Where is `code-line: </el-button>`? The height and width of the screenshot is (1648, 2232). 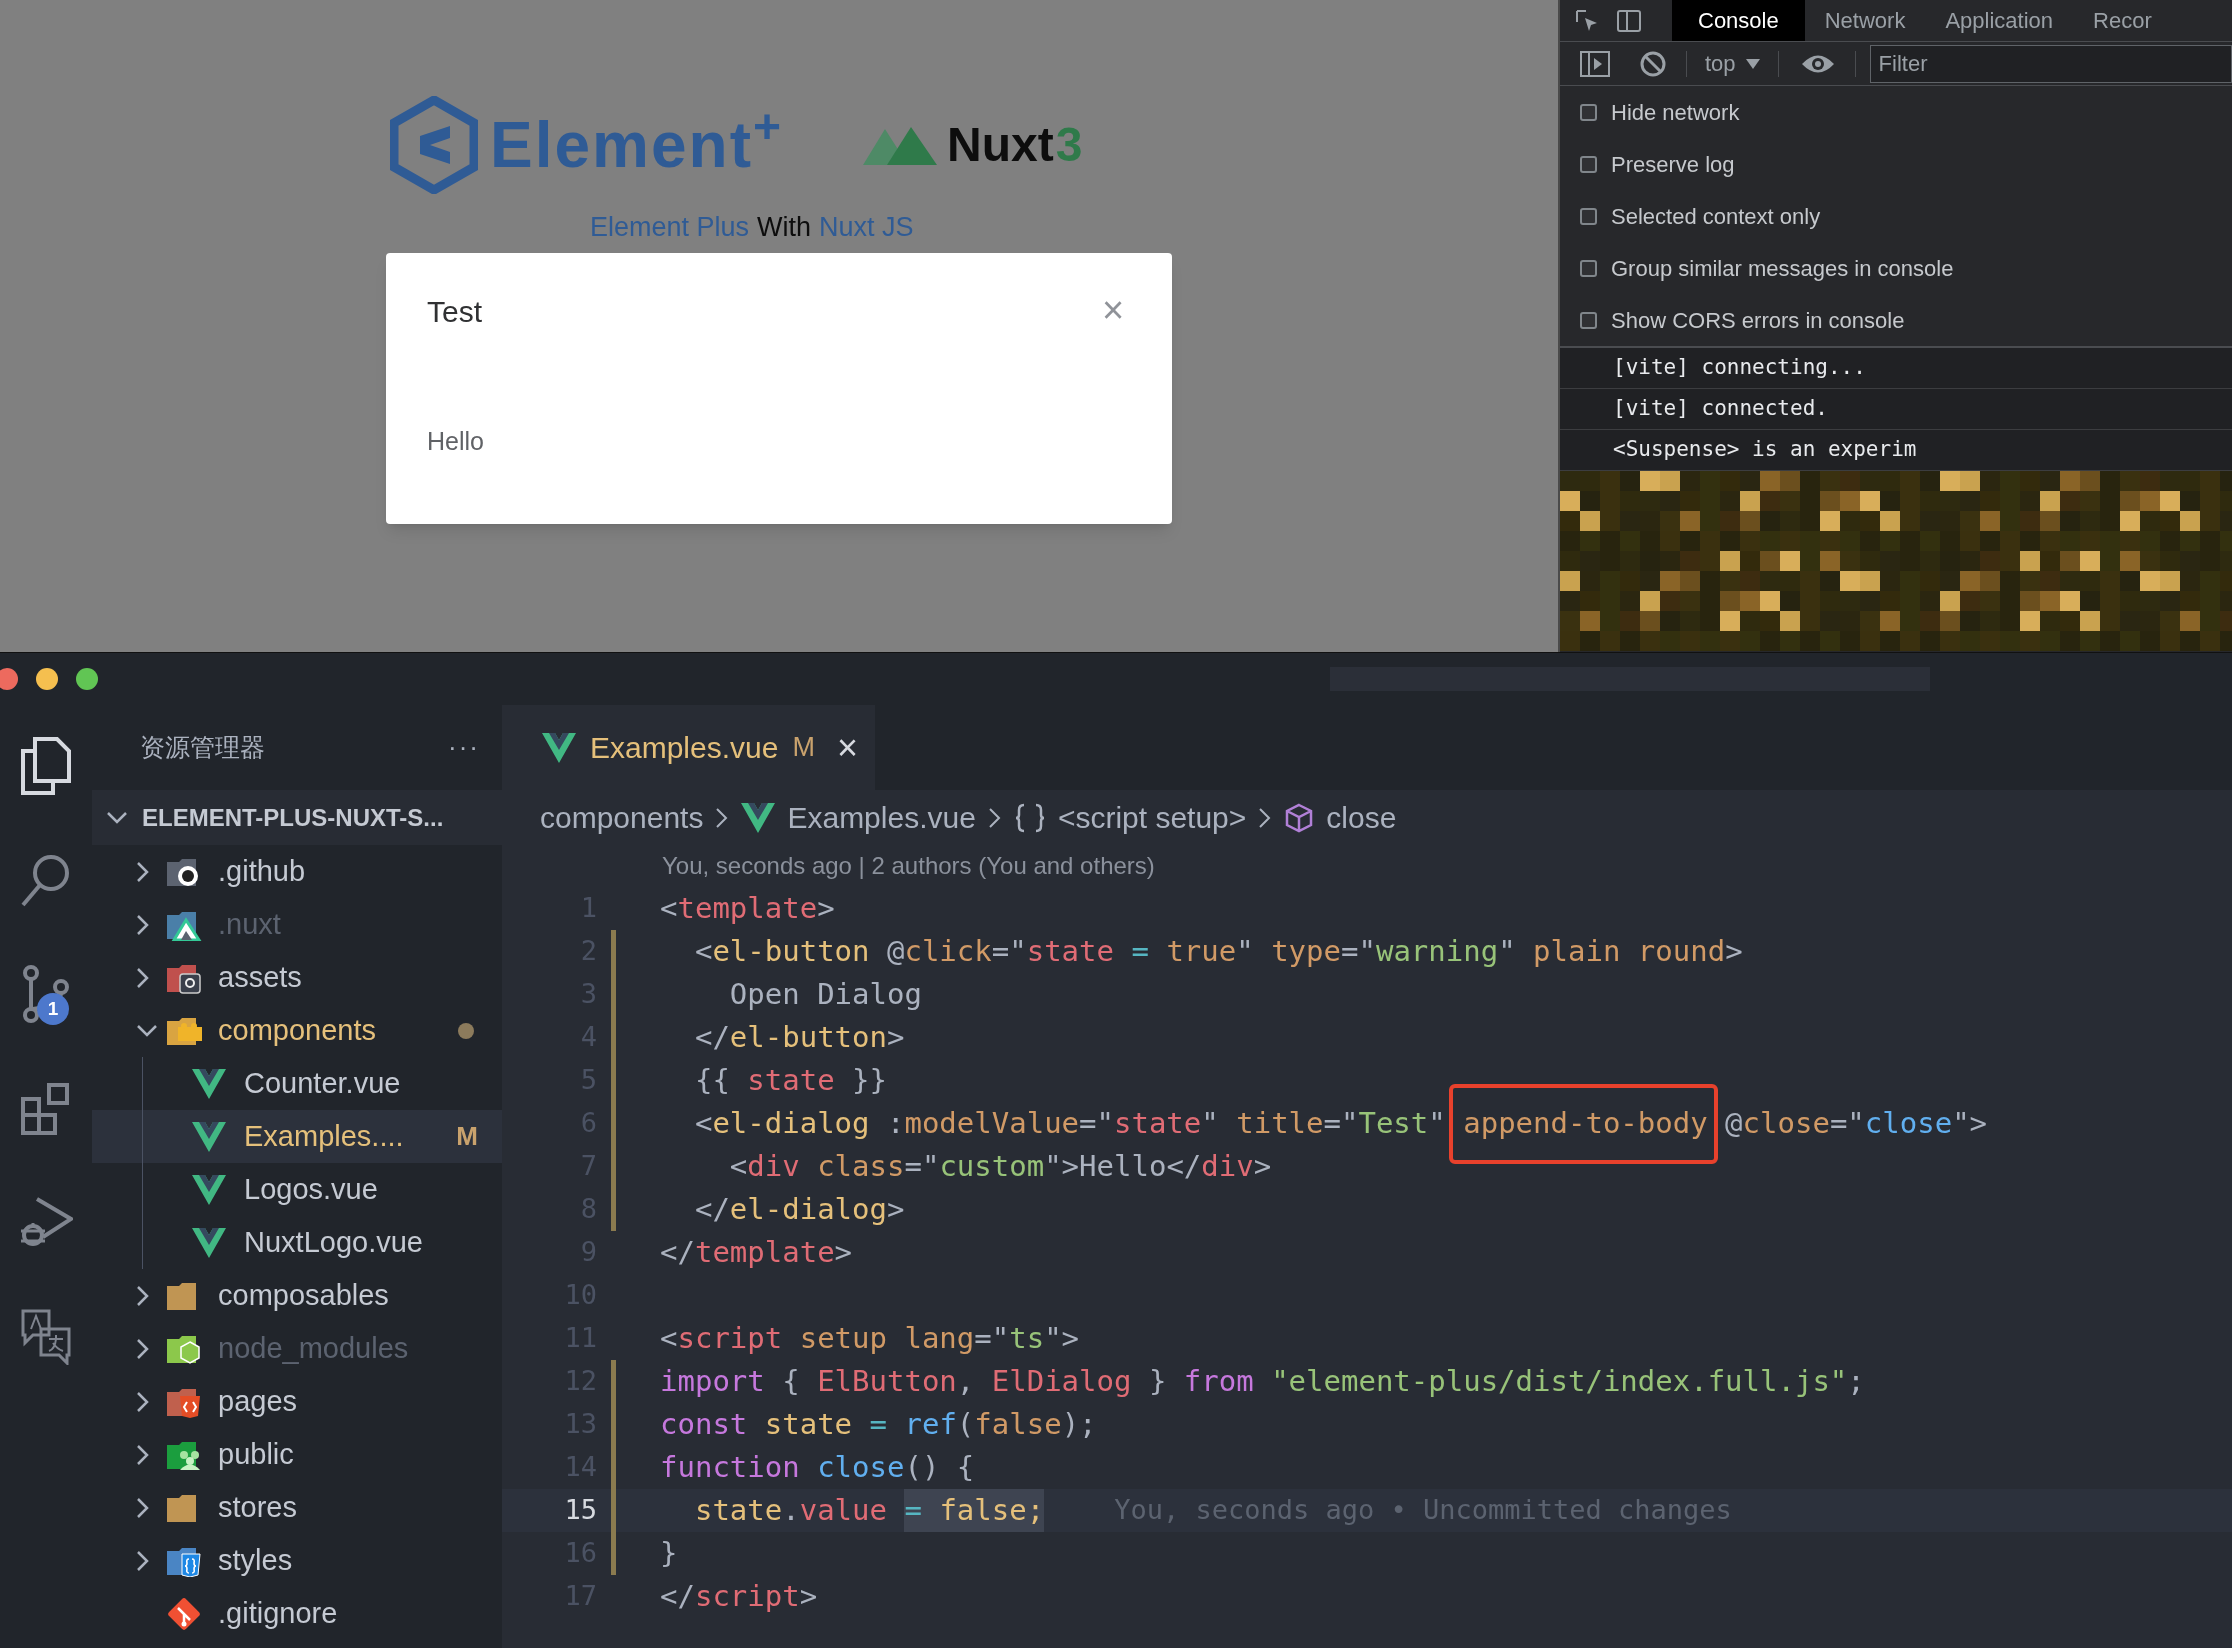 code-line: </el-button> is located at coordinates (799, 1037).